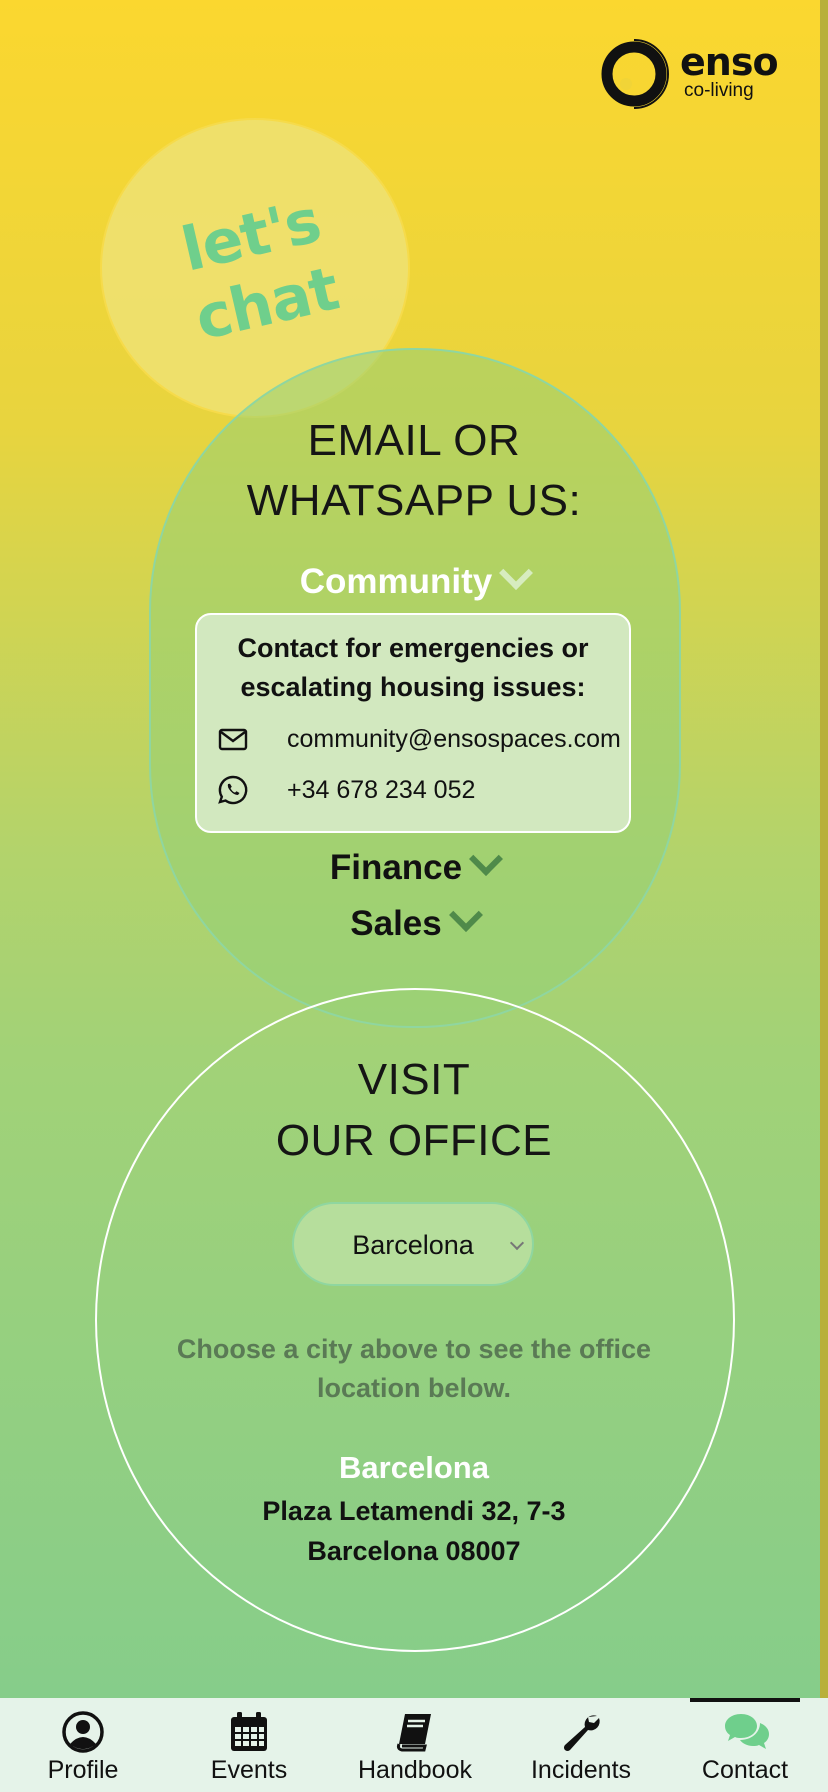  I want to click on city-select: Barcelona, so click(413, 1244).